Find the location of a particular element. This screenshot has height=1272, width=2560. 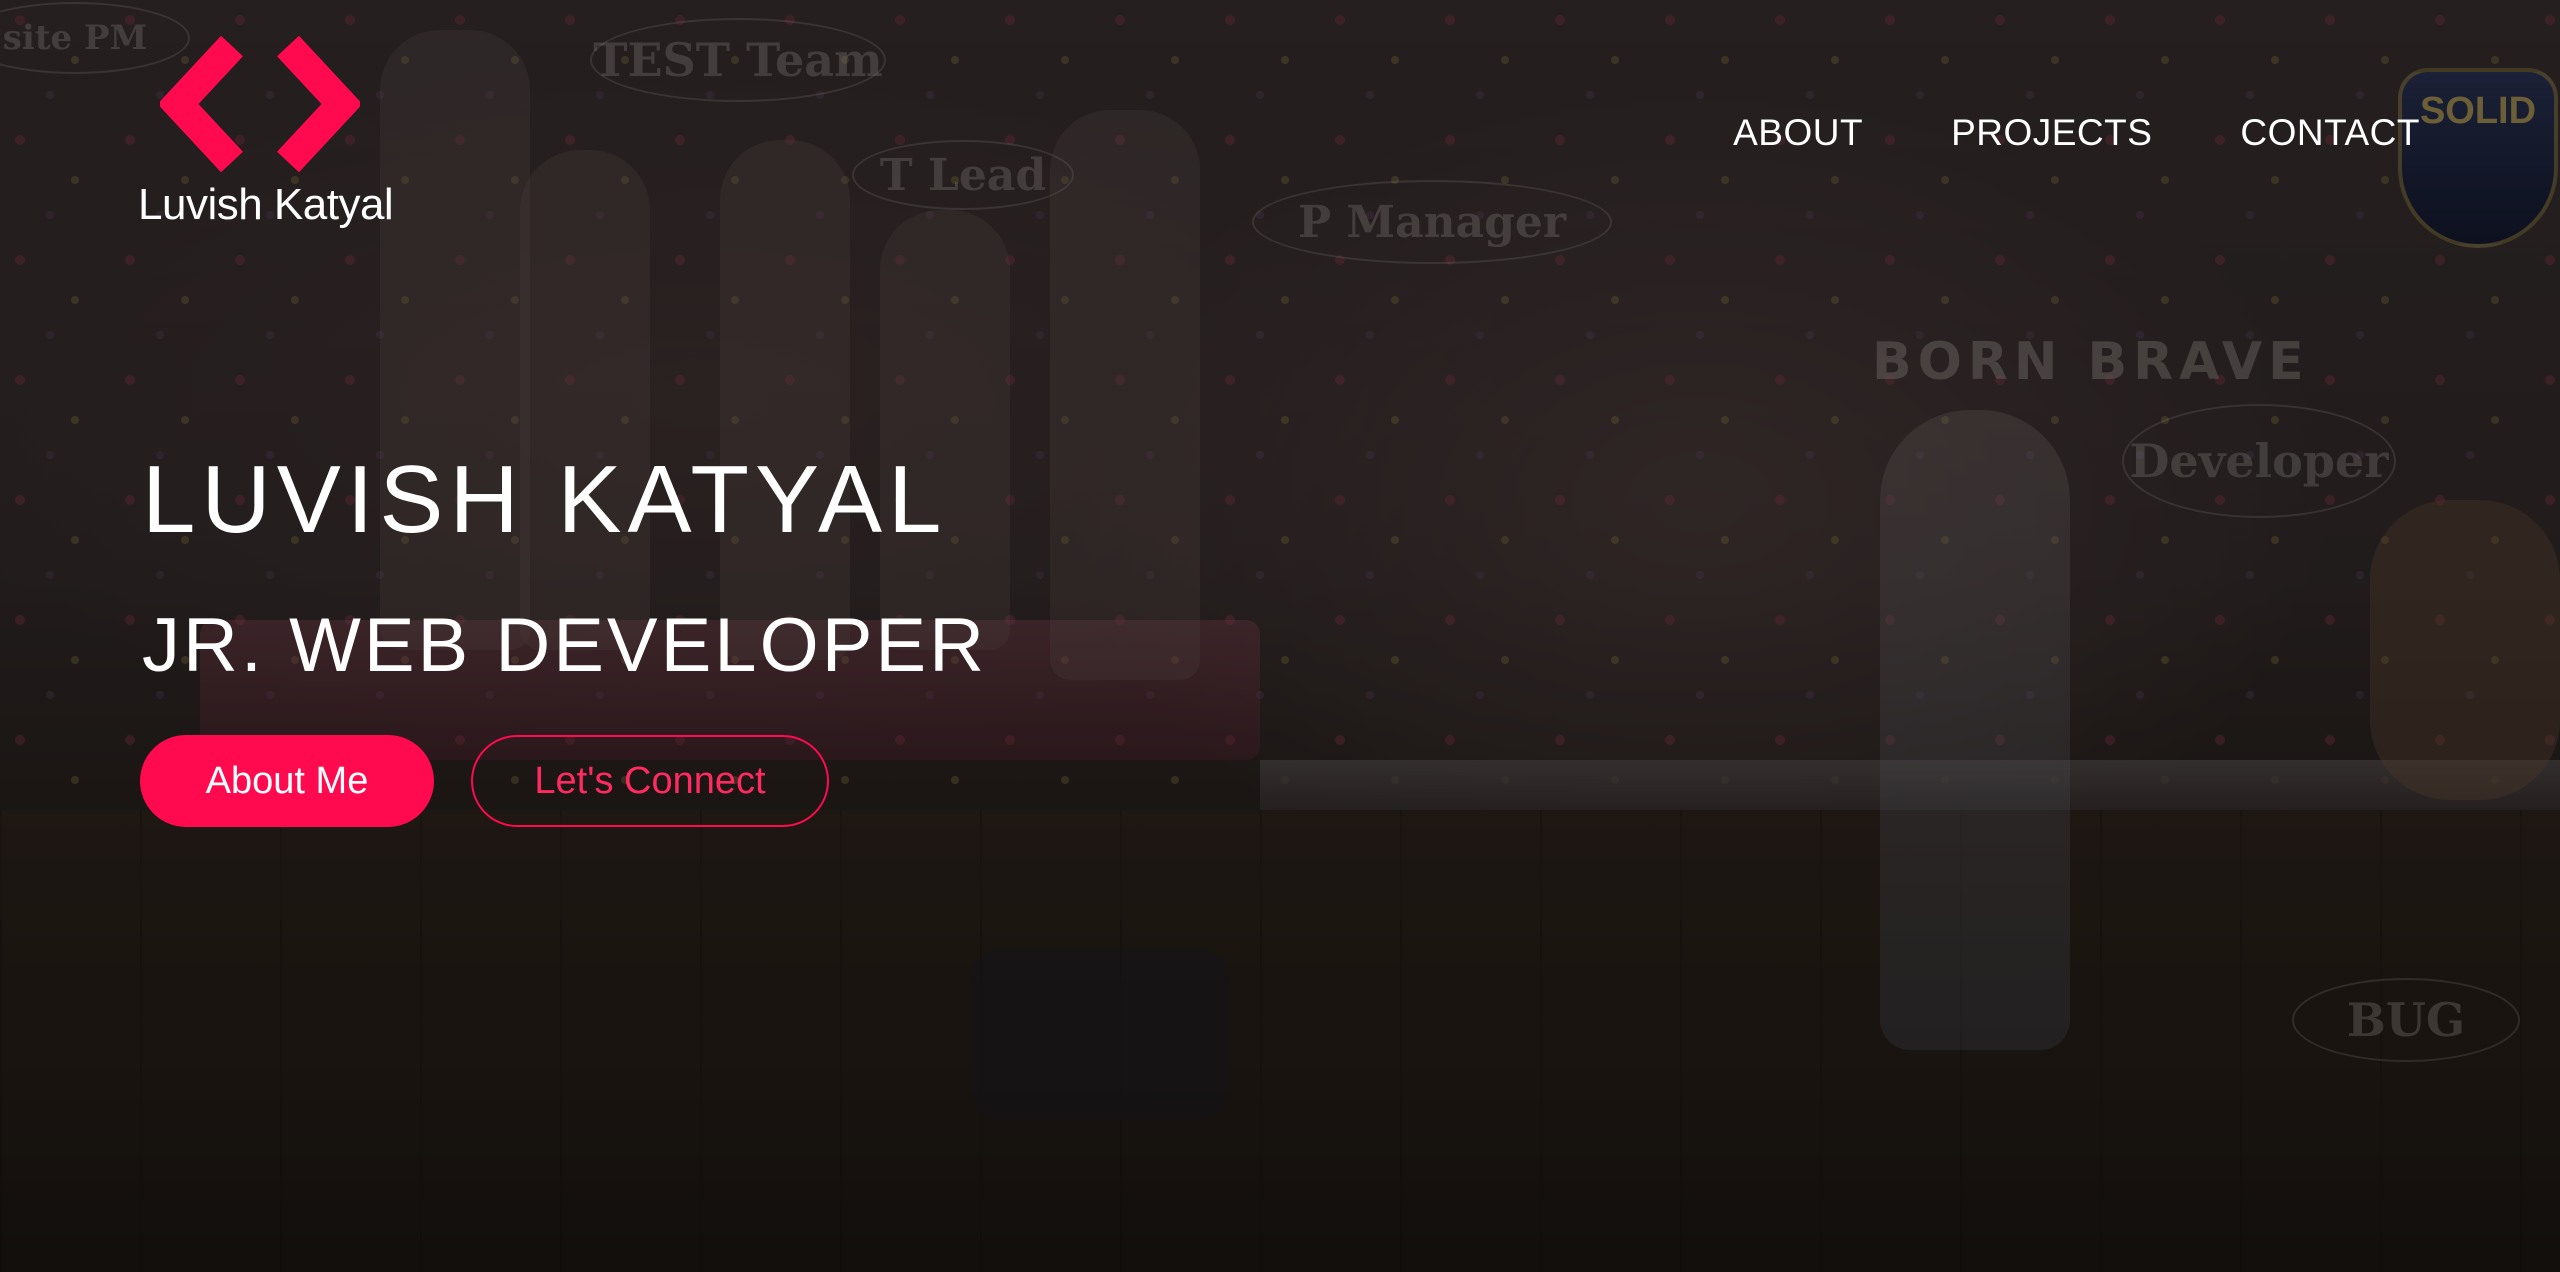

nav-about-link: ABOUT is located at coordinates (1798, 133).